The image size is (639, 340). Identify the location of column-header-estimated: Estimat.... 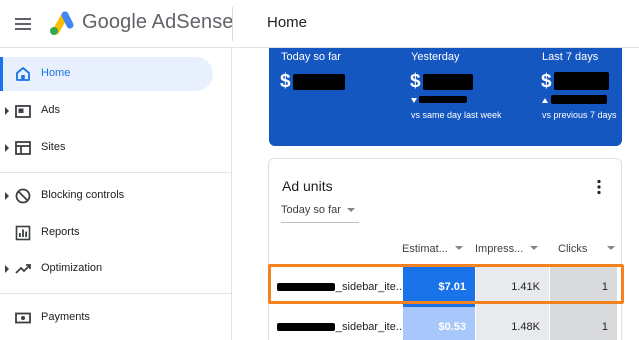
(432, 249).